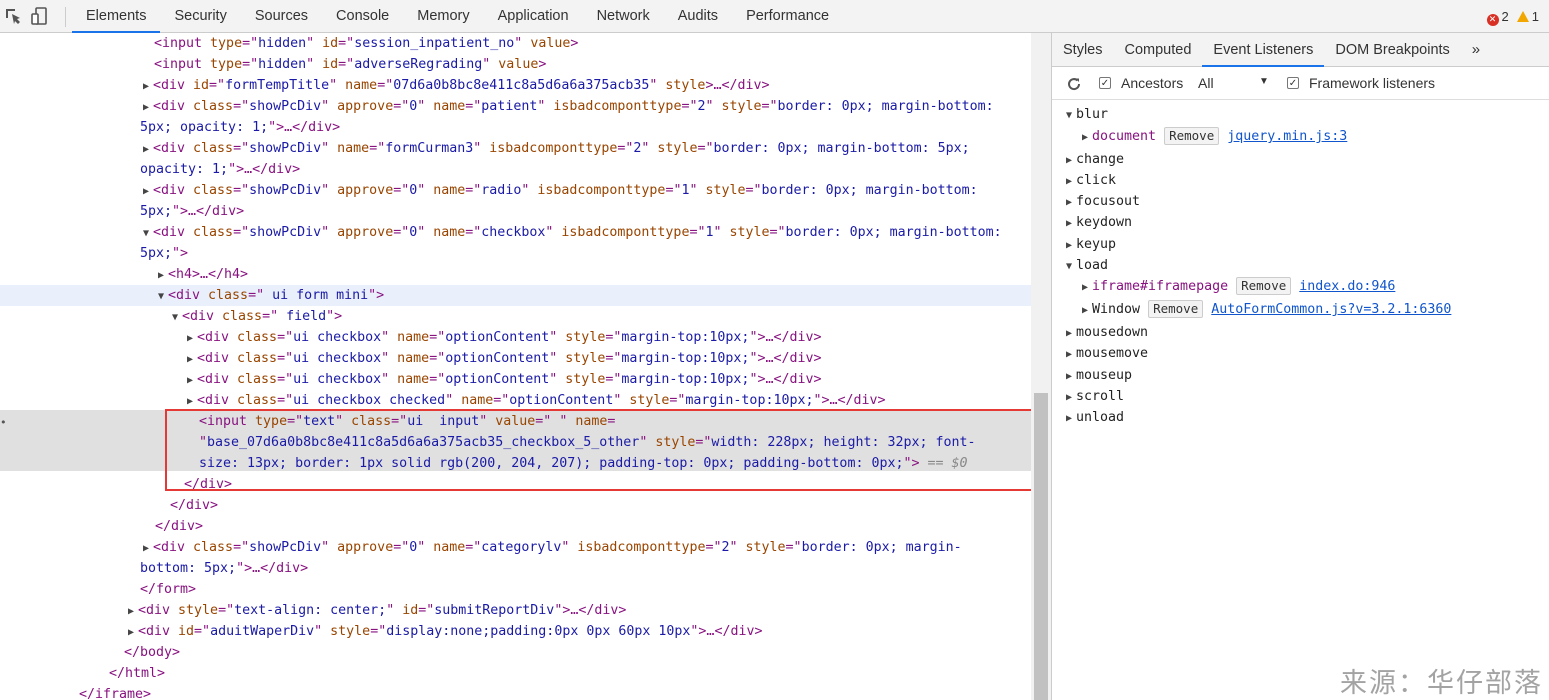 This screenshot has width=1549, height=700. What do you see at coordinates (65, 17) in the screenshot?
I see `toolbar-separator` at bounding box center [65, 17].